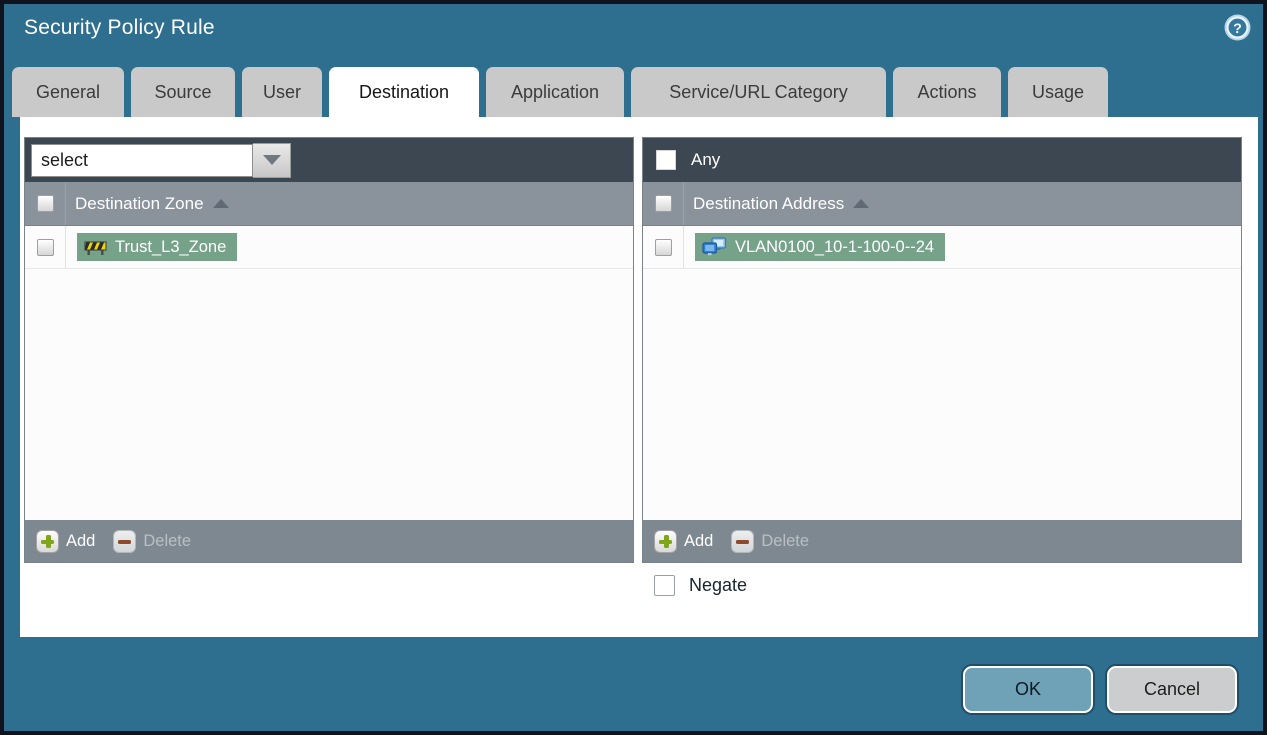  What do you see at coordinates (329, 204) in the screenshot?
I see `zone-column-header: Destination Zone` at bounding box center [329, 204].